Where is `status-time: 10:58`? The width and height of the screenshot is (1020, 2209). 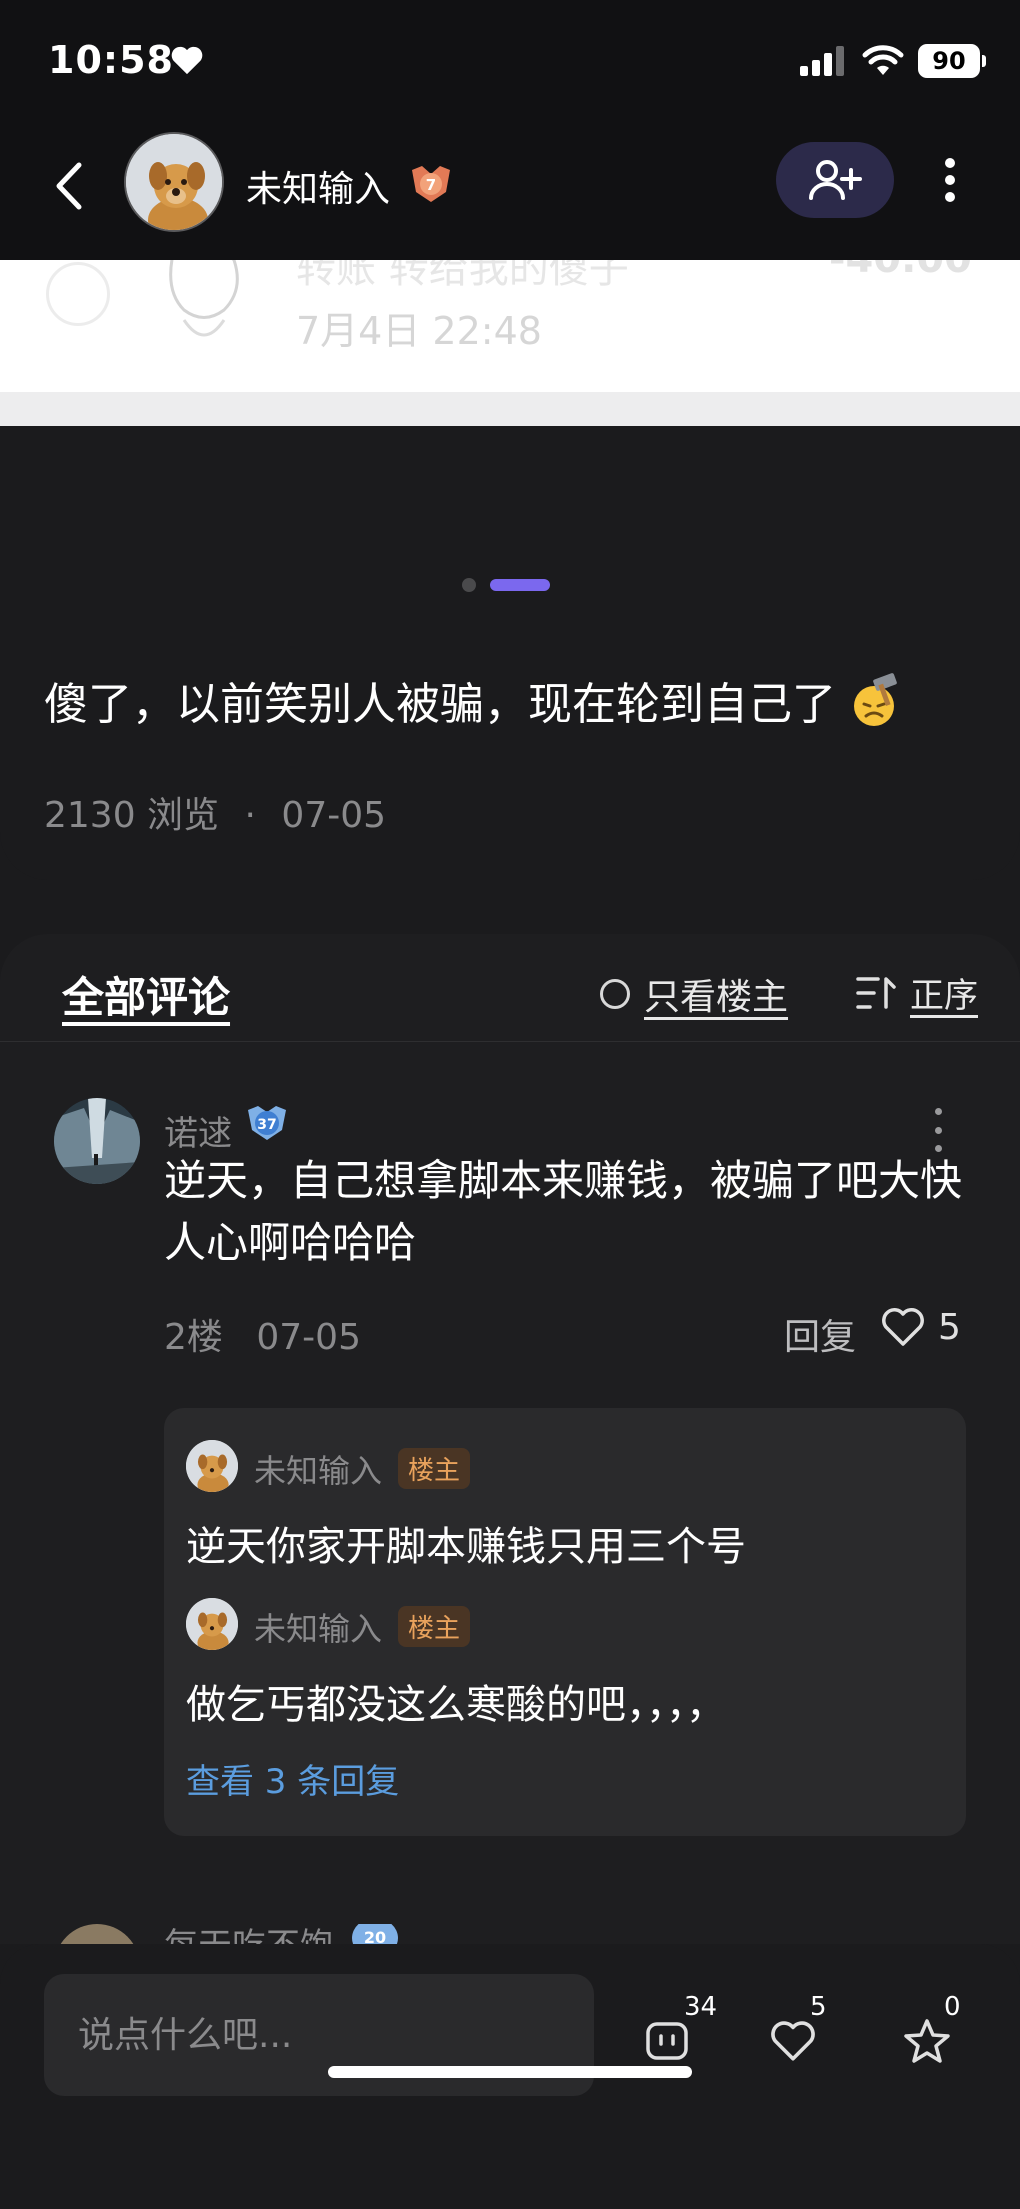 status-time: 10:58 is located at coordinates (111, 60).